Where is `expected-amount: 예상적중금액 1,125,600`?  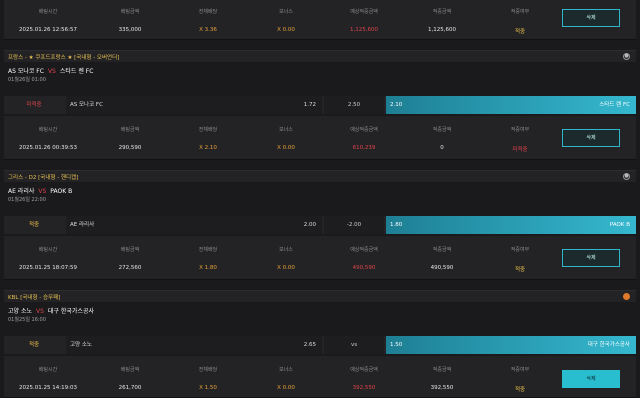 expected-amount: 예상적중금액 1,125,600 is located at coordinates (364, 20).